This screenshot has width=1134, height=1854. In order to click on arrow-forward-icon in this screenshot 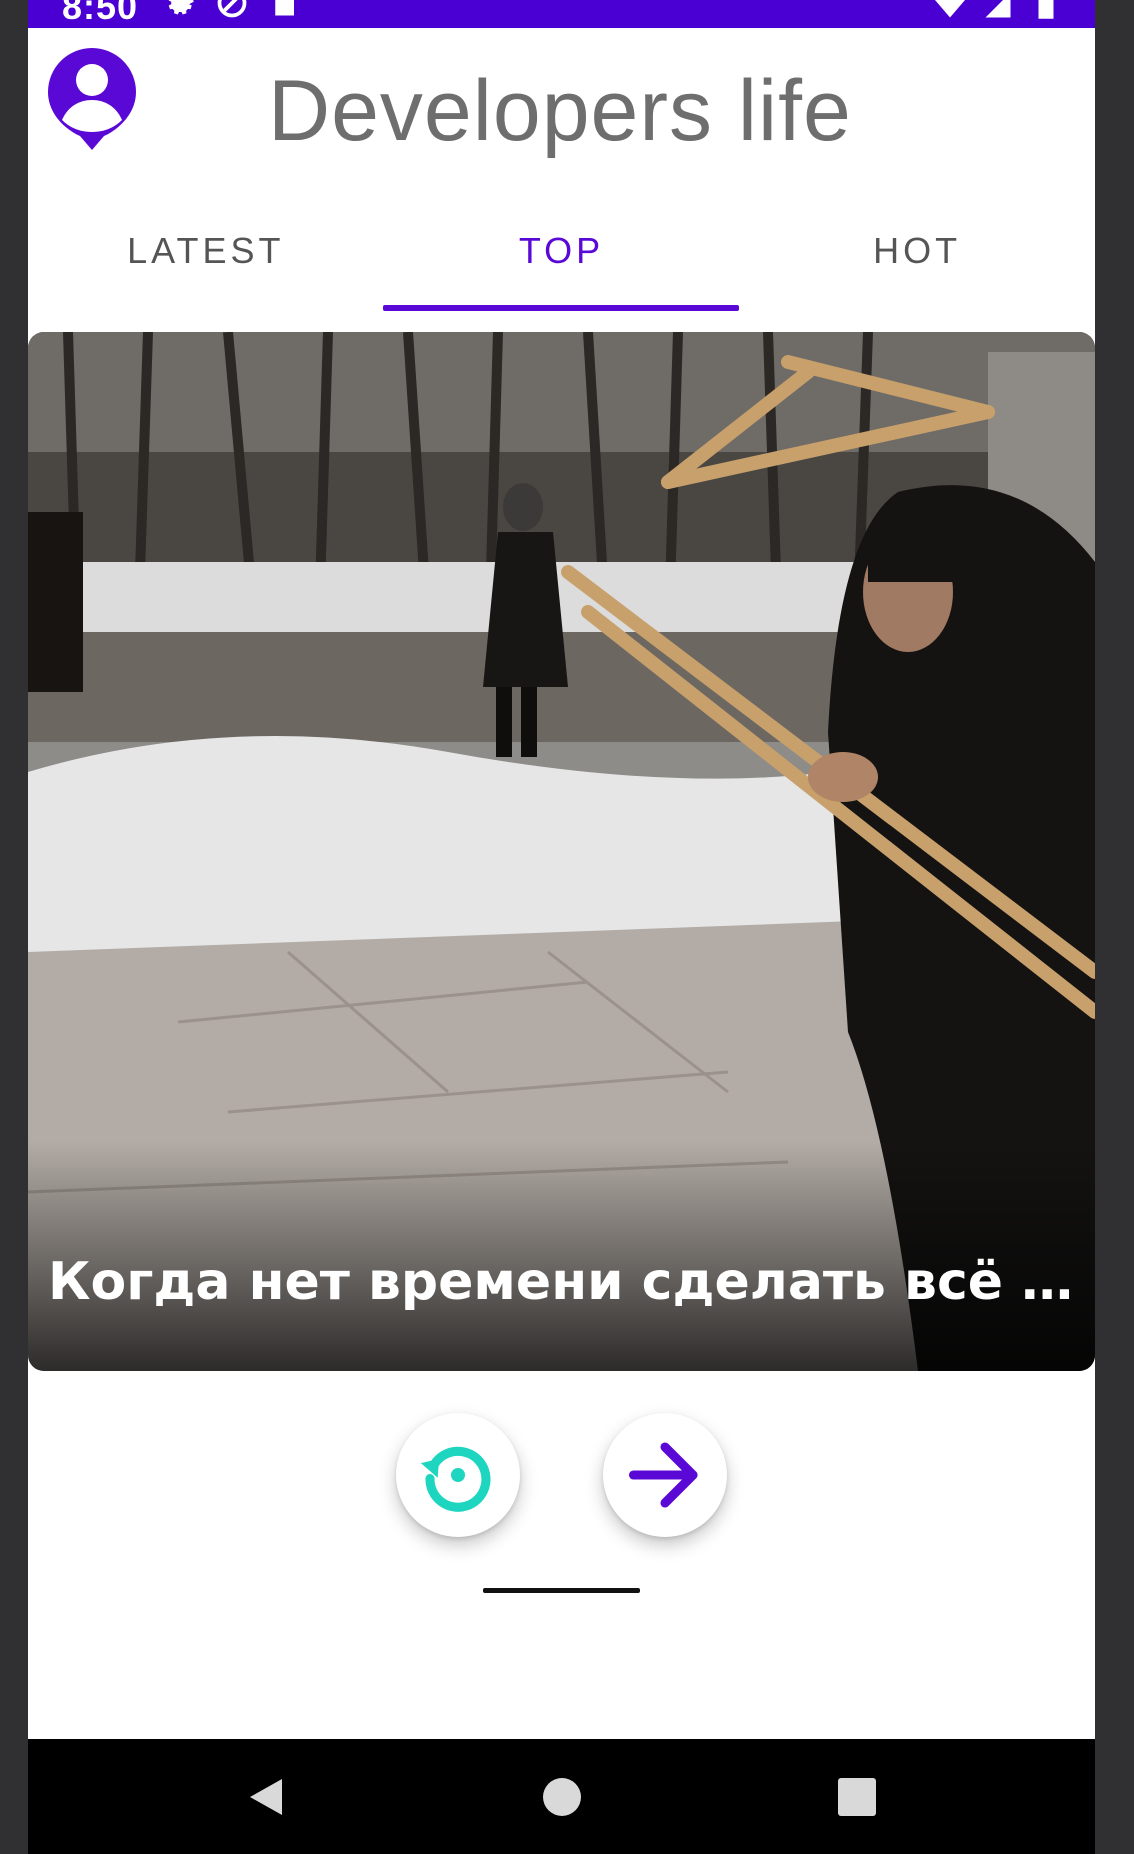, I will do `click(663, 1475)`.